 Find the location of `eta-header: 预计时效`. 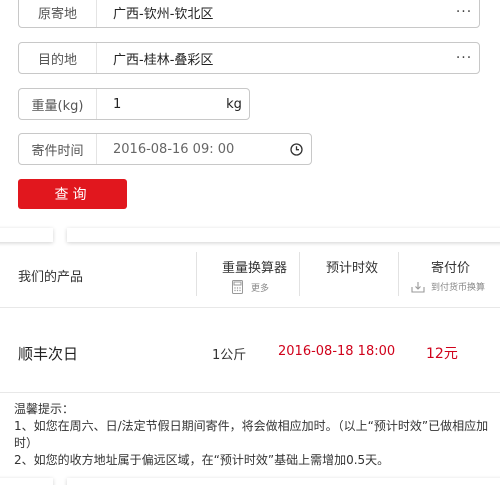

eta-header: 预计时效 is located at coordinates (352, 268).